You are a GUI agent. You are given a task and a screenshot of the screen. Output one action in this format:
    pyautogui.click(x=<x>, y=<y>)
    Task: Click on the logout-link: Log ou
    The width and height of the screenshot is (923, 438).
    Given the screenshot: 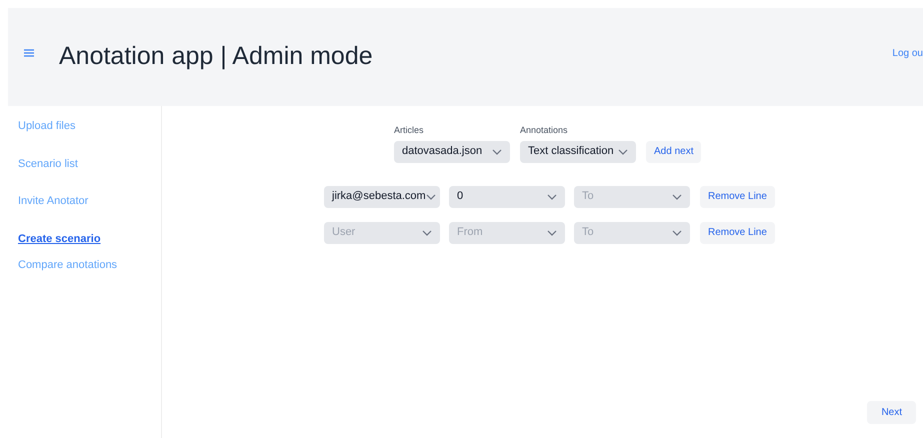 What is the action you would take?
    pyautogui.click(x=907, y=53)
    